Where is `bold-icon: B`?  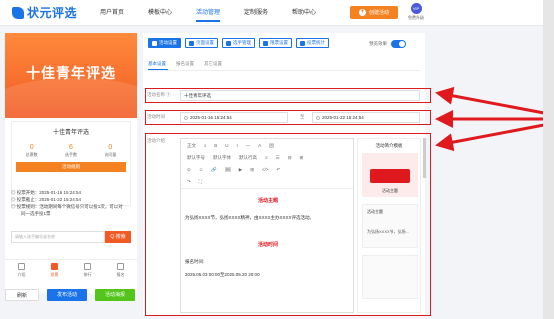 bold-icon: B is located at coordinates (215, 147).